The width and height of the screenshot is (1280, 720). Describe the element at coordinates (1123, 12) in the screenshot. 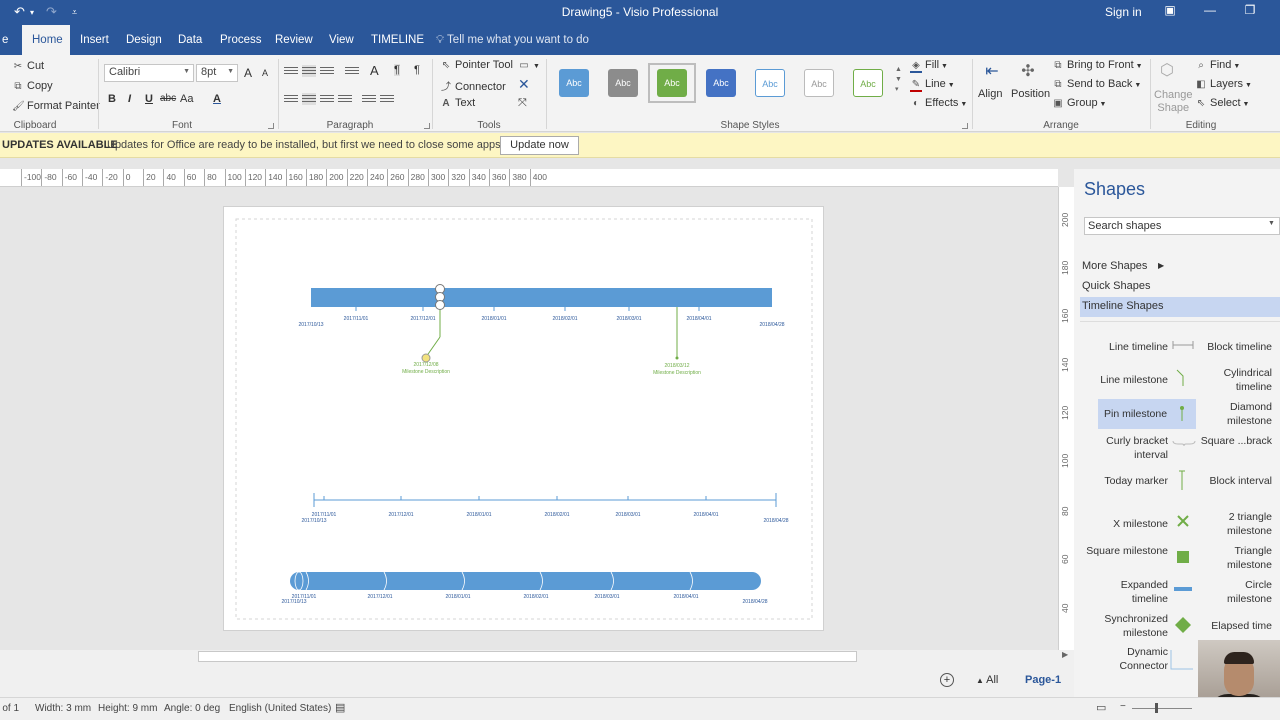

I see `sign-in-link: Sign in` at that location.